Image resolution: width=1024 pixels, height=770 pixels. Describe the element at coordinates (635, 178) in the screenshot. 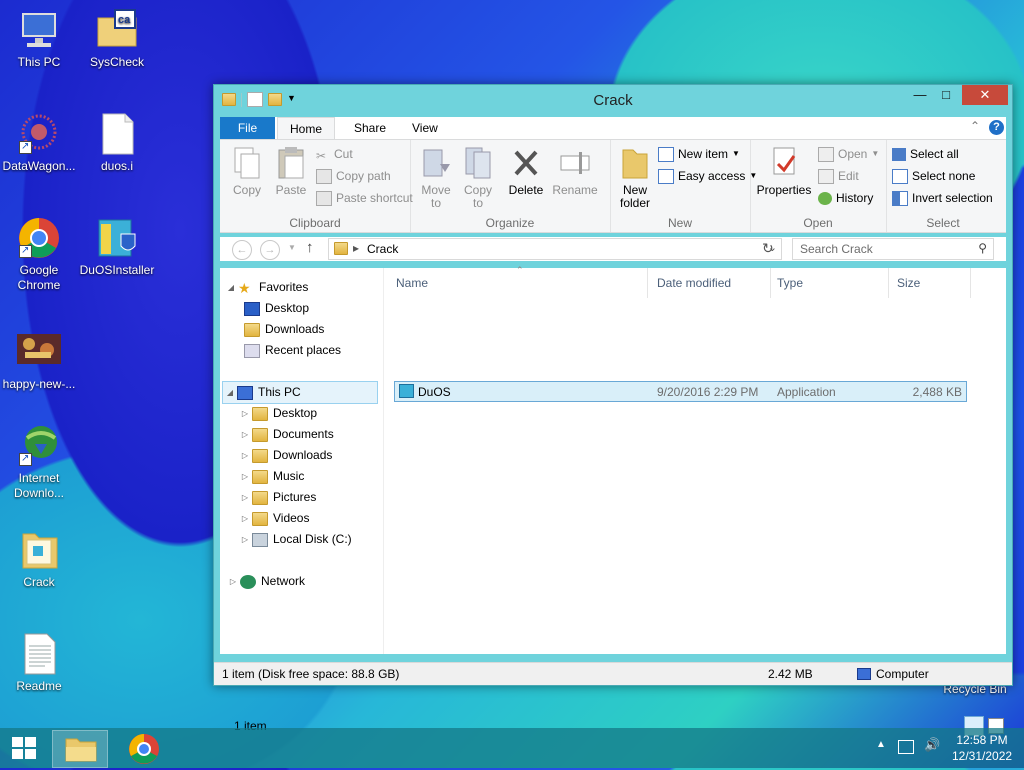

I see `new-folder-button: New folder` at that location.